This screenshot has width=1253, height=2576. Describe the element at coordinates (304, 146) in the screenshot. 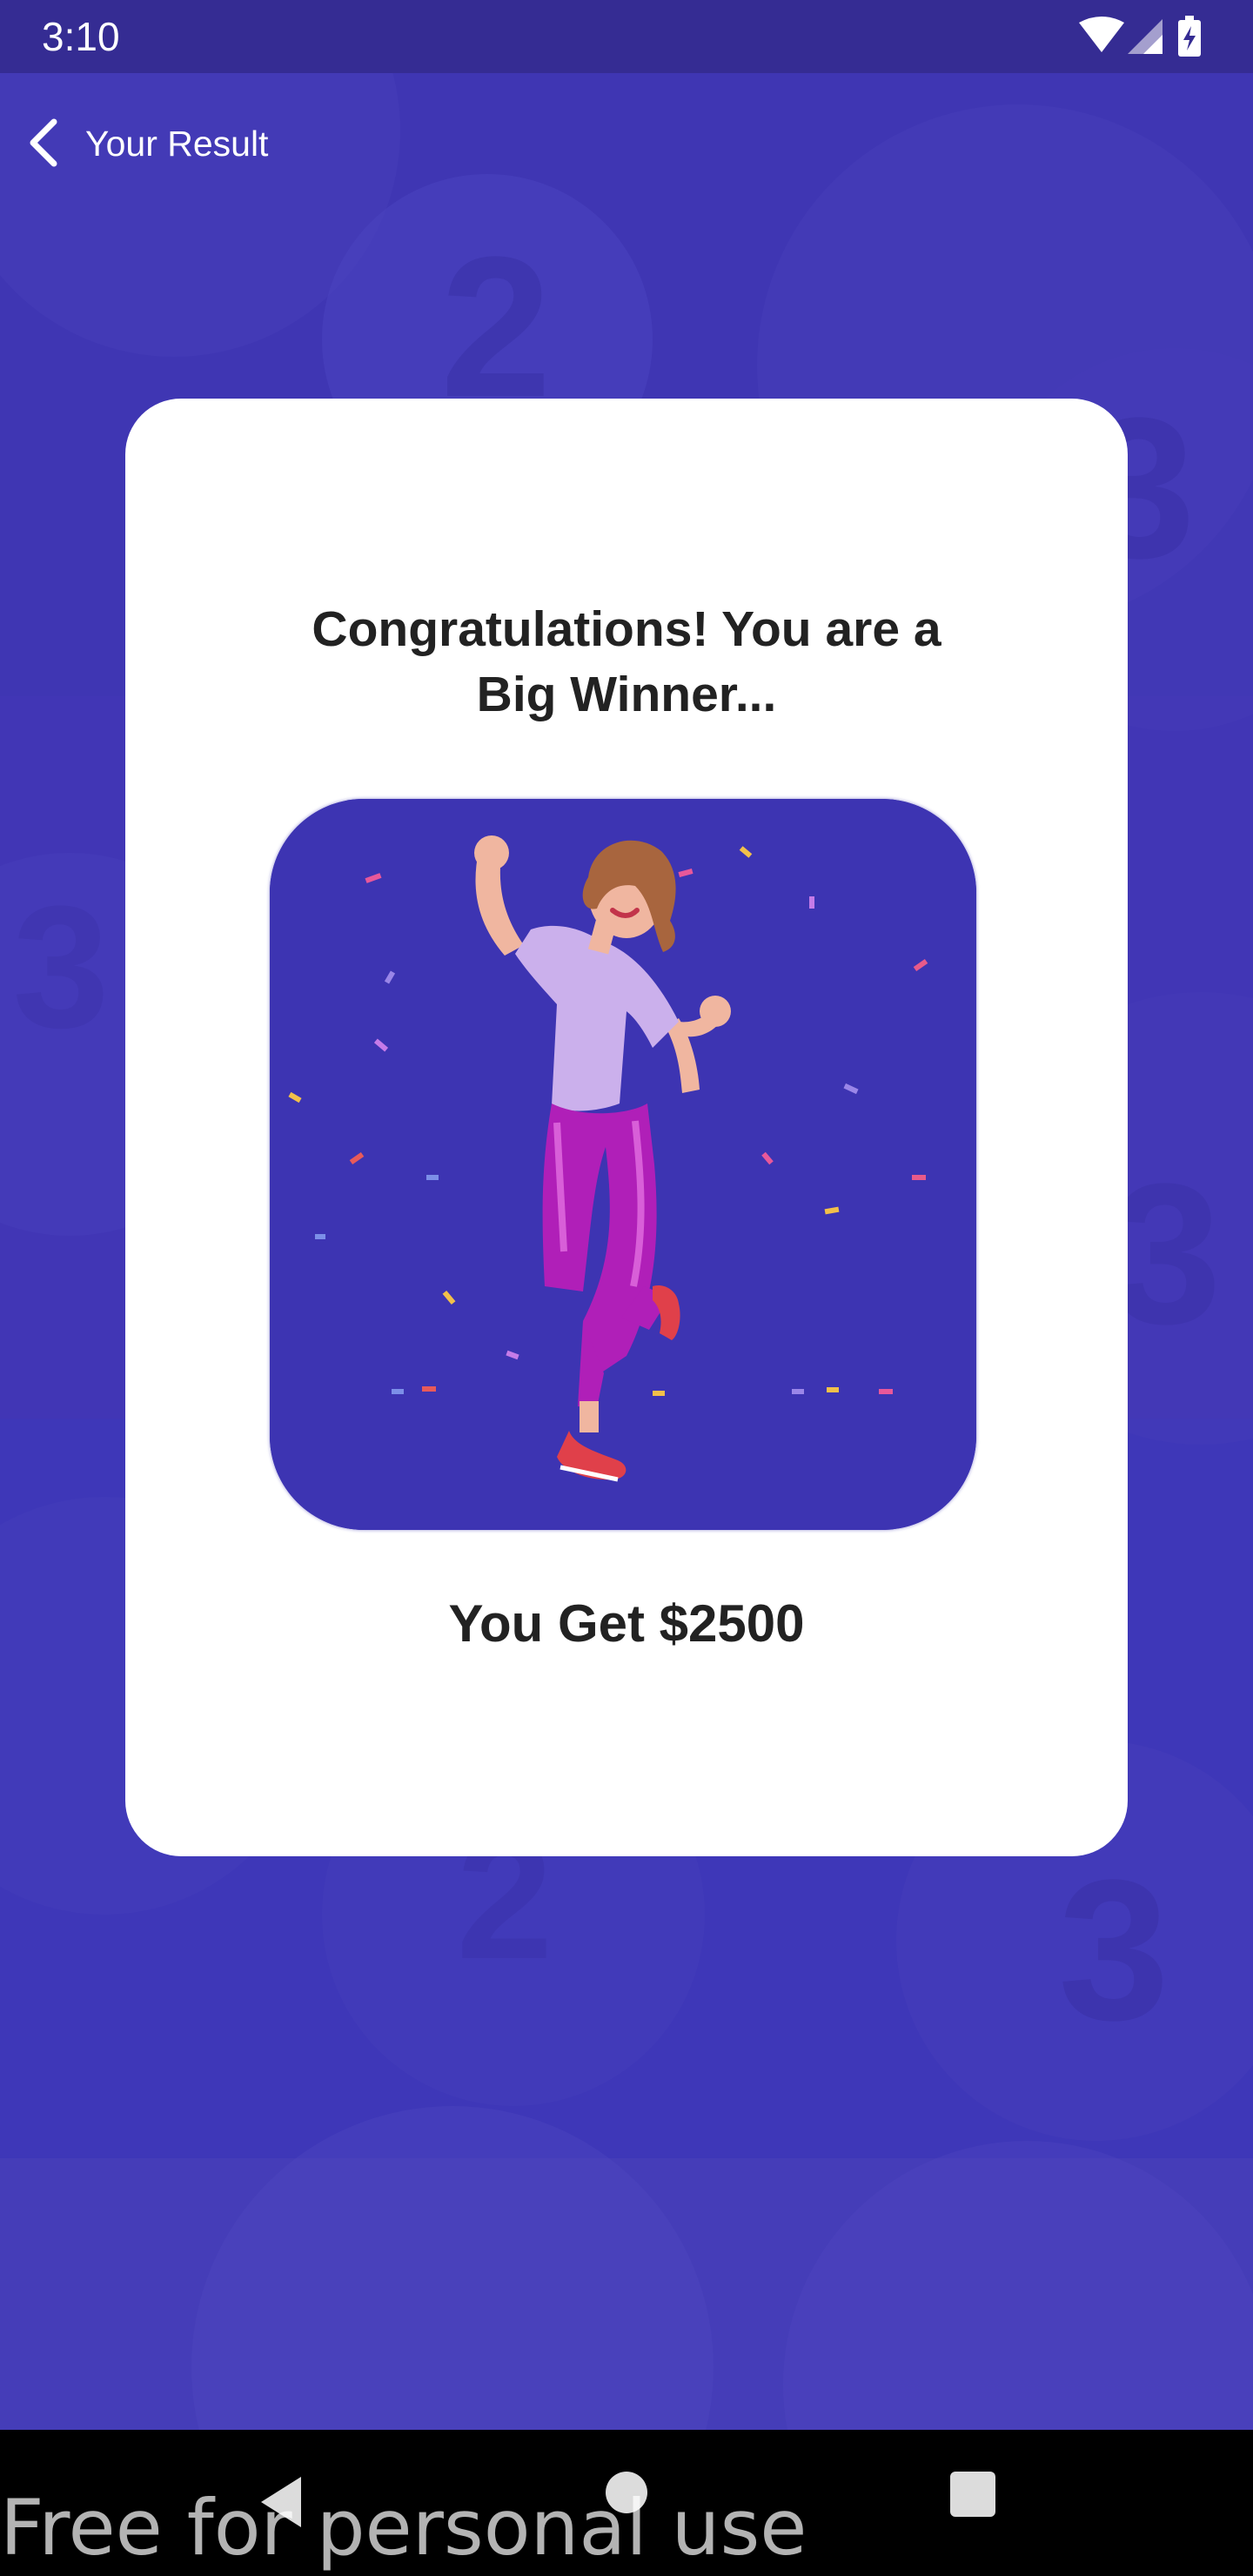

I see `app-bar: Your Result` at that location.